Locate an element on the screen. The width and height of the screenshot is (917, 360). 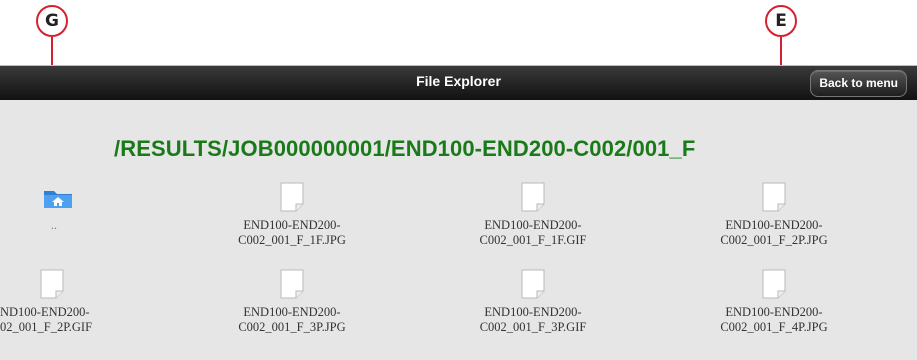
callout-e-marker: E is located at coordinates (781, 21).